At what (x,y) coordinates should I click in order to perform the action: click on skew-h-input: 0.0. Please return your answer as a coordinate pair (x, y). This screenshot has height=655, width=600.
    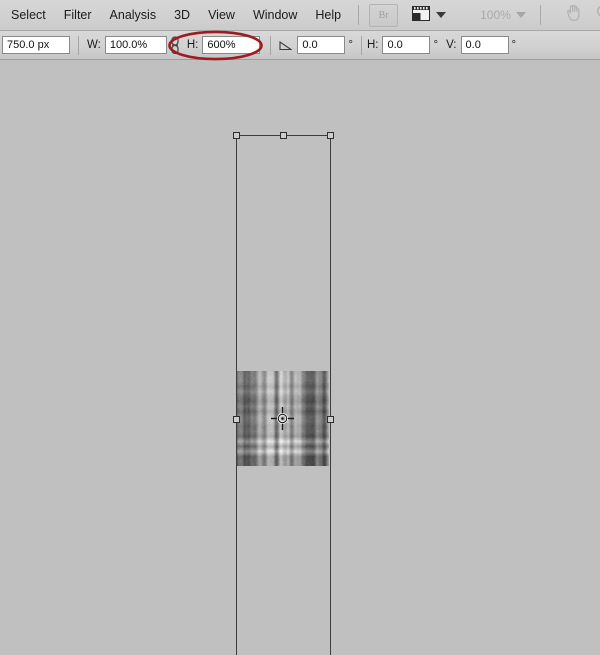
    Looking at the image, I should click on (406, 45).